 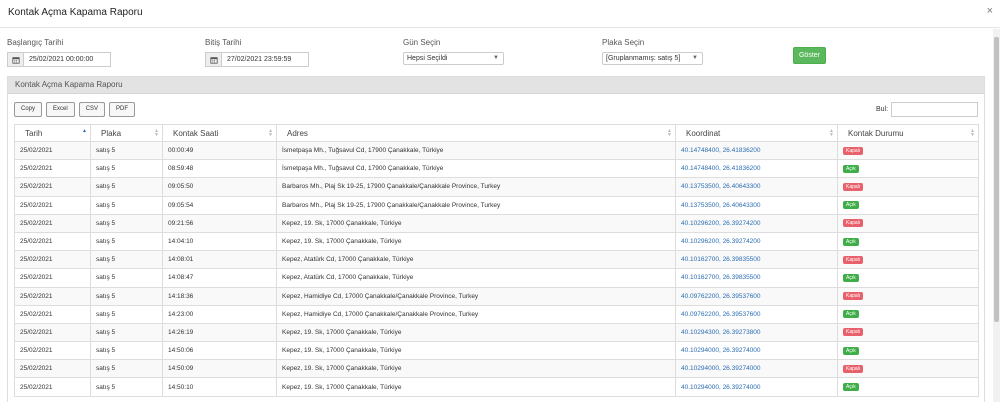 I want to click on close-icon: ×, so click(x=990, y=11).